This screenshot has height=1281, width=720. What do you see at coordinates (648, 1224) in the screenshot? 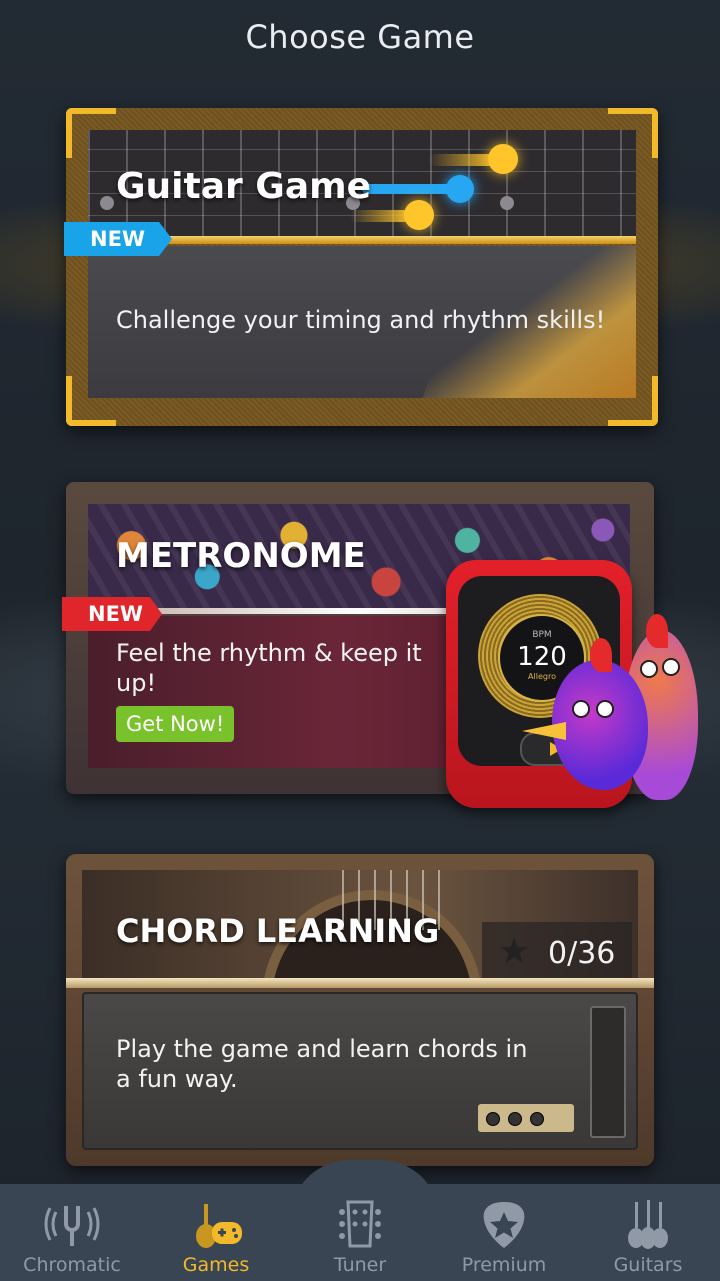
I see `guitars-icon` at bounding box center [648, 1224].